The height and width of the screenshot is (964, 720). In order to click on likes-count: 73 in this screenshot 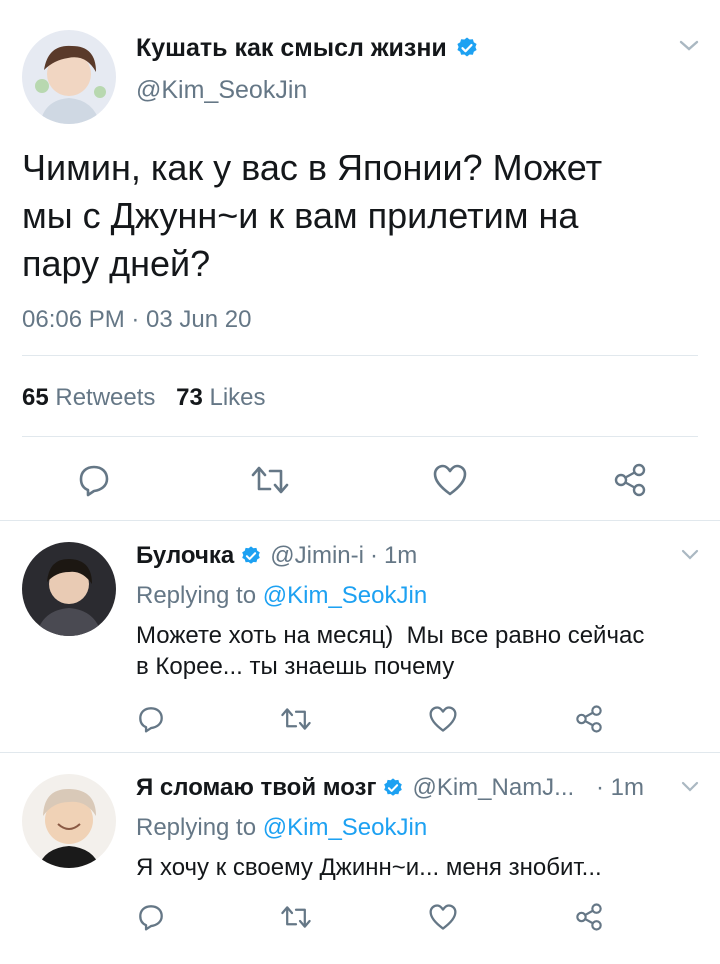, I will do `click(189, 397)`.